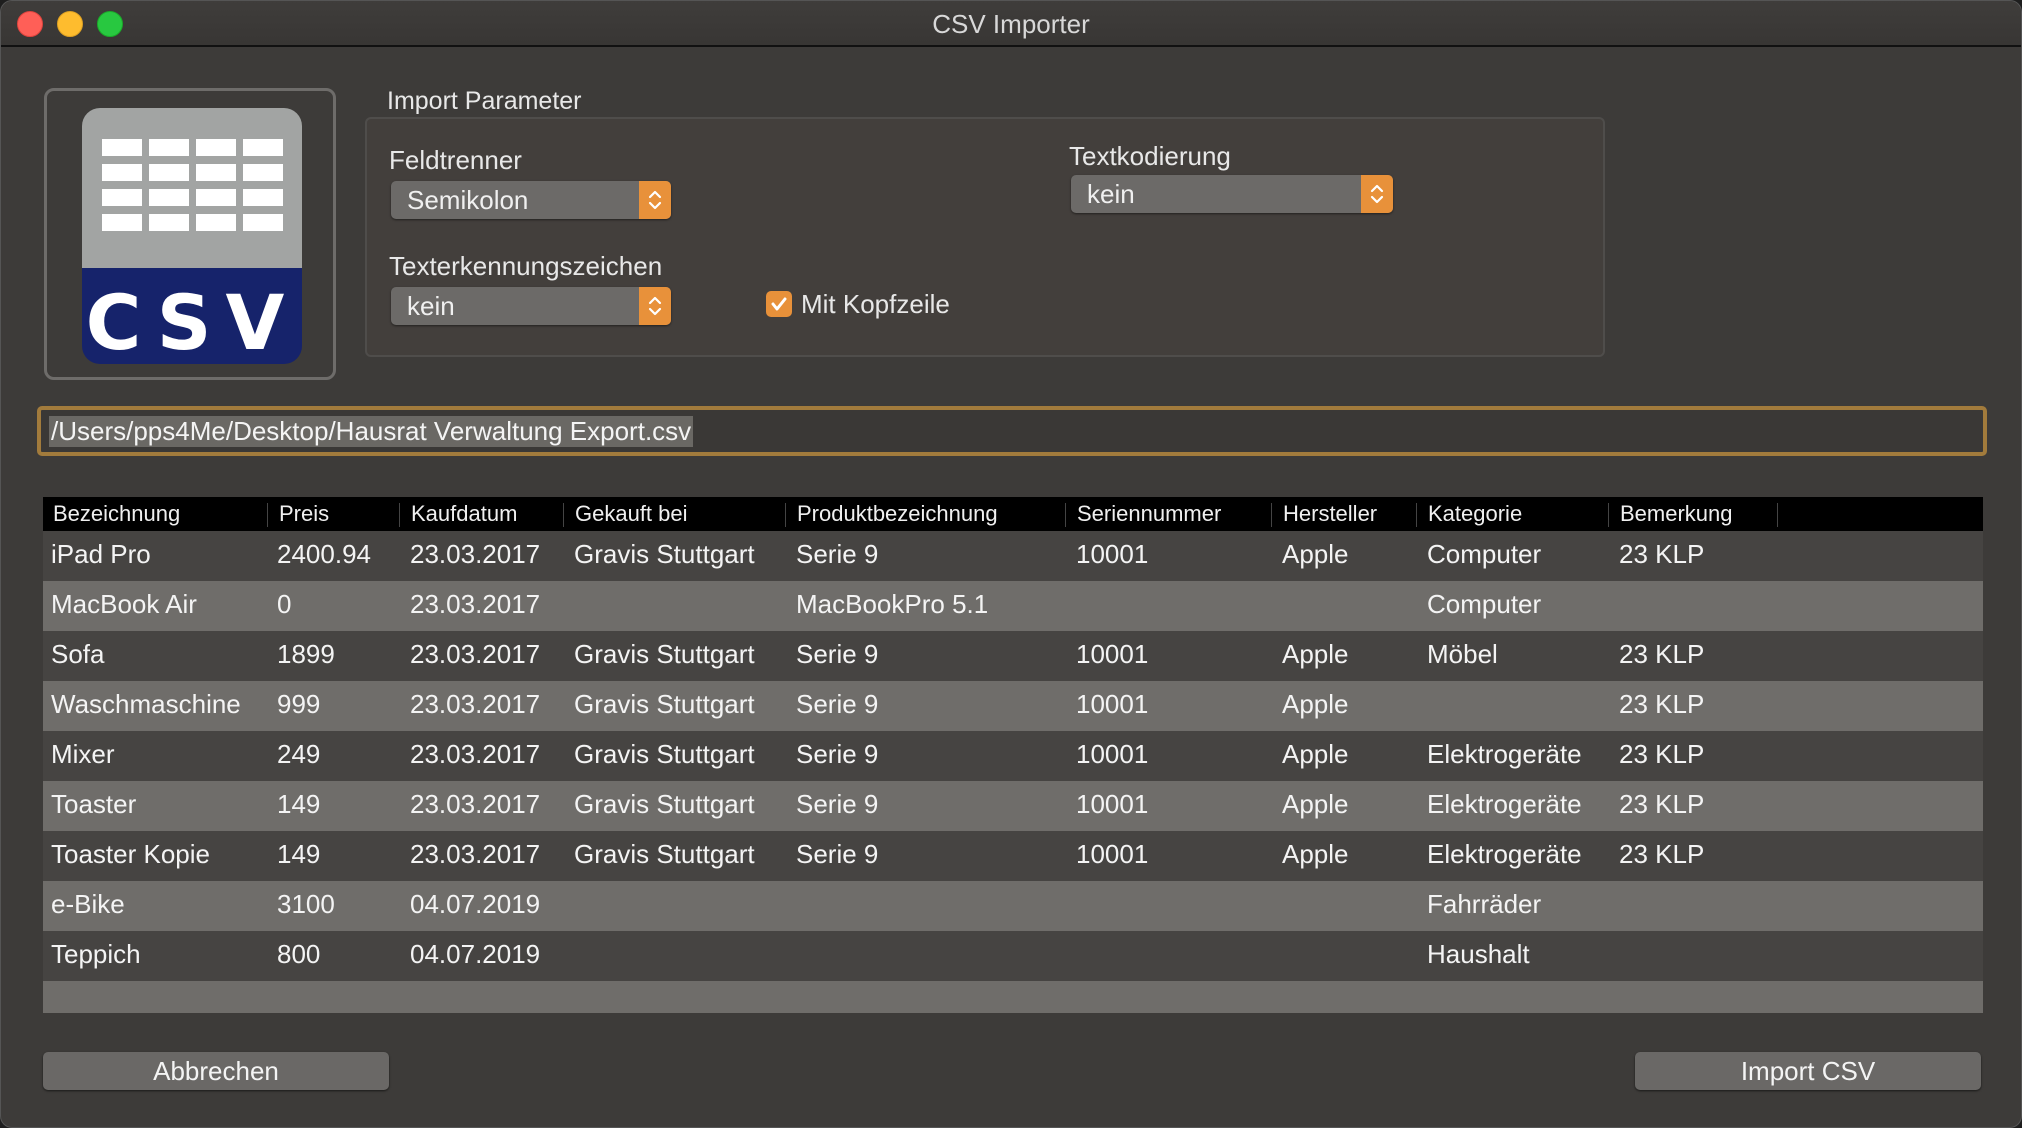 This screenshot has height=1128, width=2022. I want to click on cancel-button: Abbrechen, so click(216, 1071).